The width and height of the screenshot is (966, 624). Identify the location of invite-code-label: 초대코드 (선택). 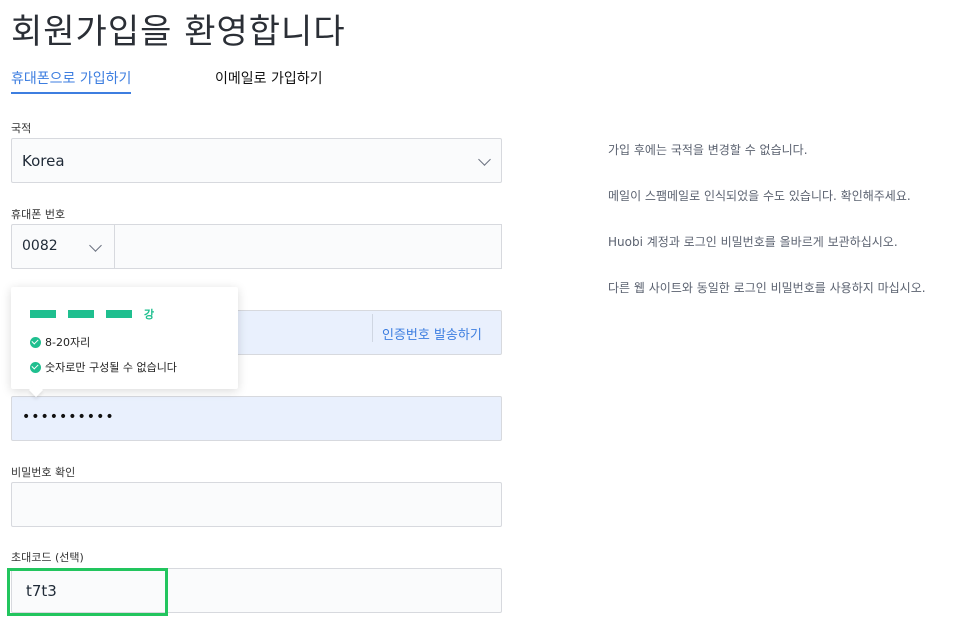
(47, 557).